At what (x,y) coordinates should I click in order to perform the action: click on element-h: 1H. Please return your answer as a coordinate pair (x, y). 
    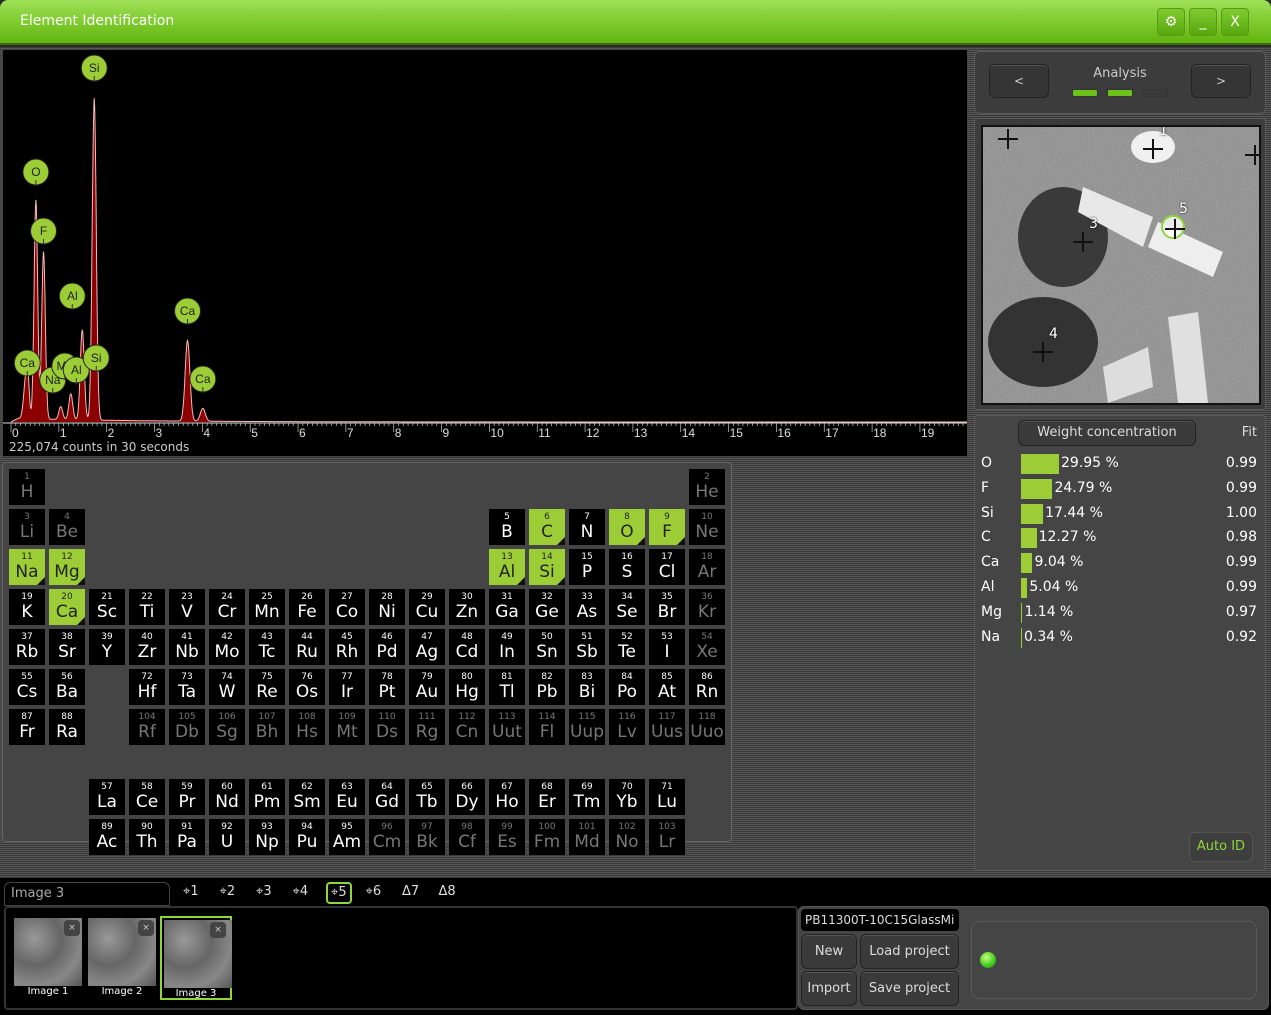
    Looking at the image, I should click on (27, 487).